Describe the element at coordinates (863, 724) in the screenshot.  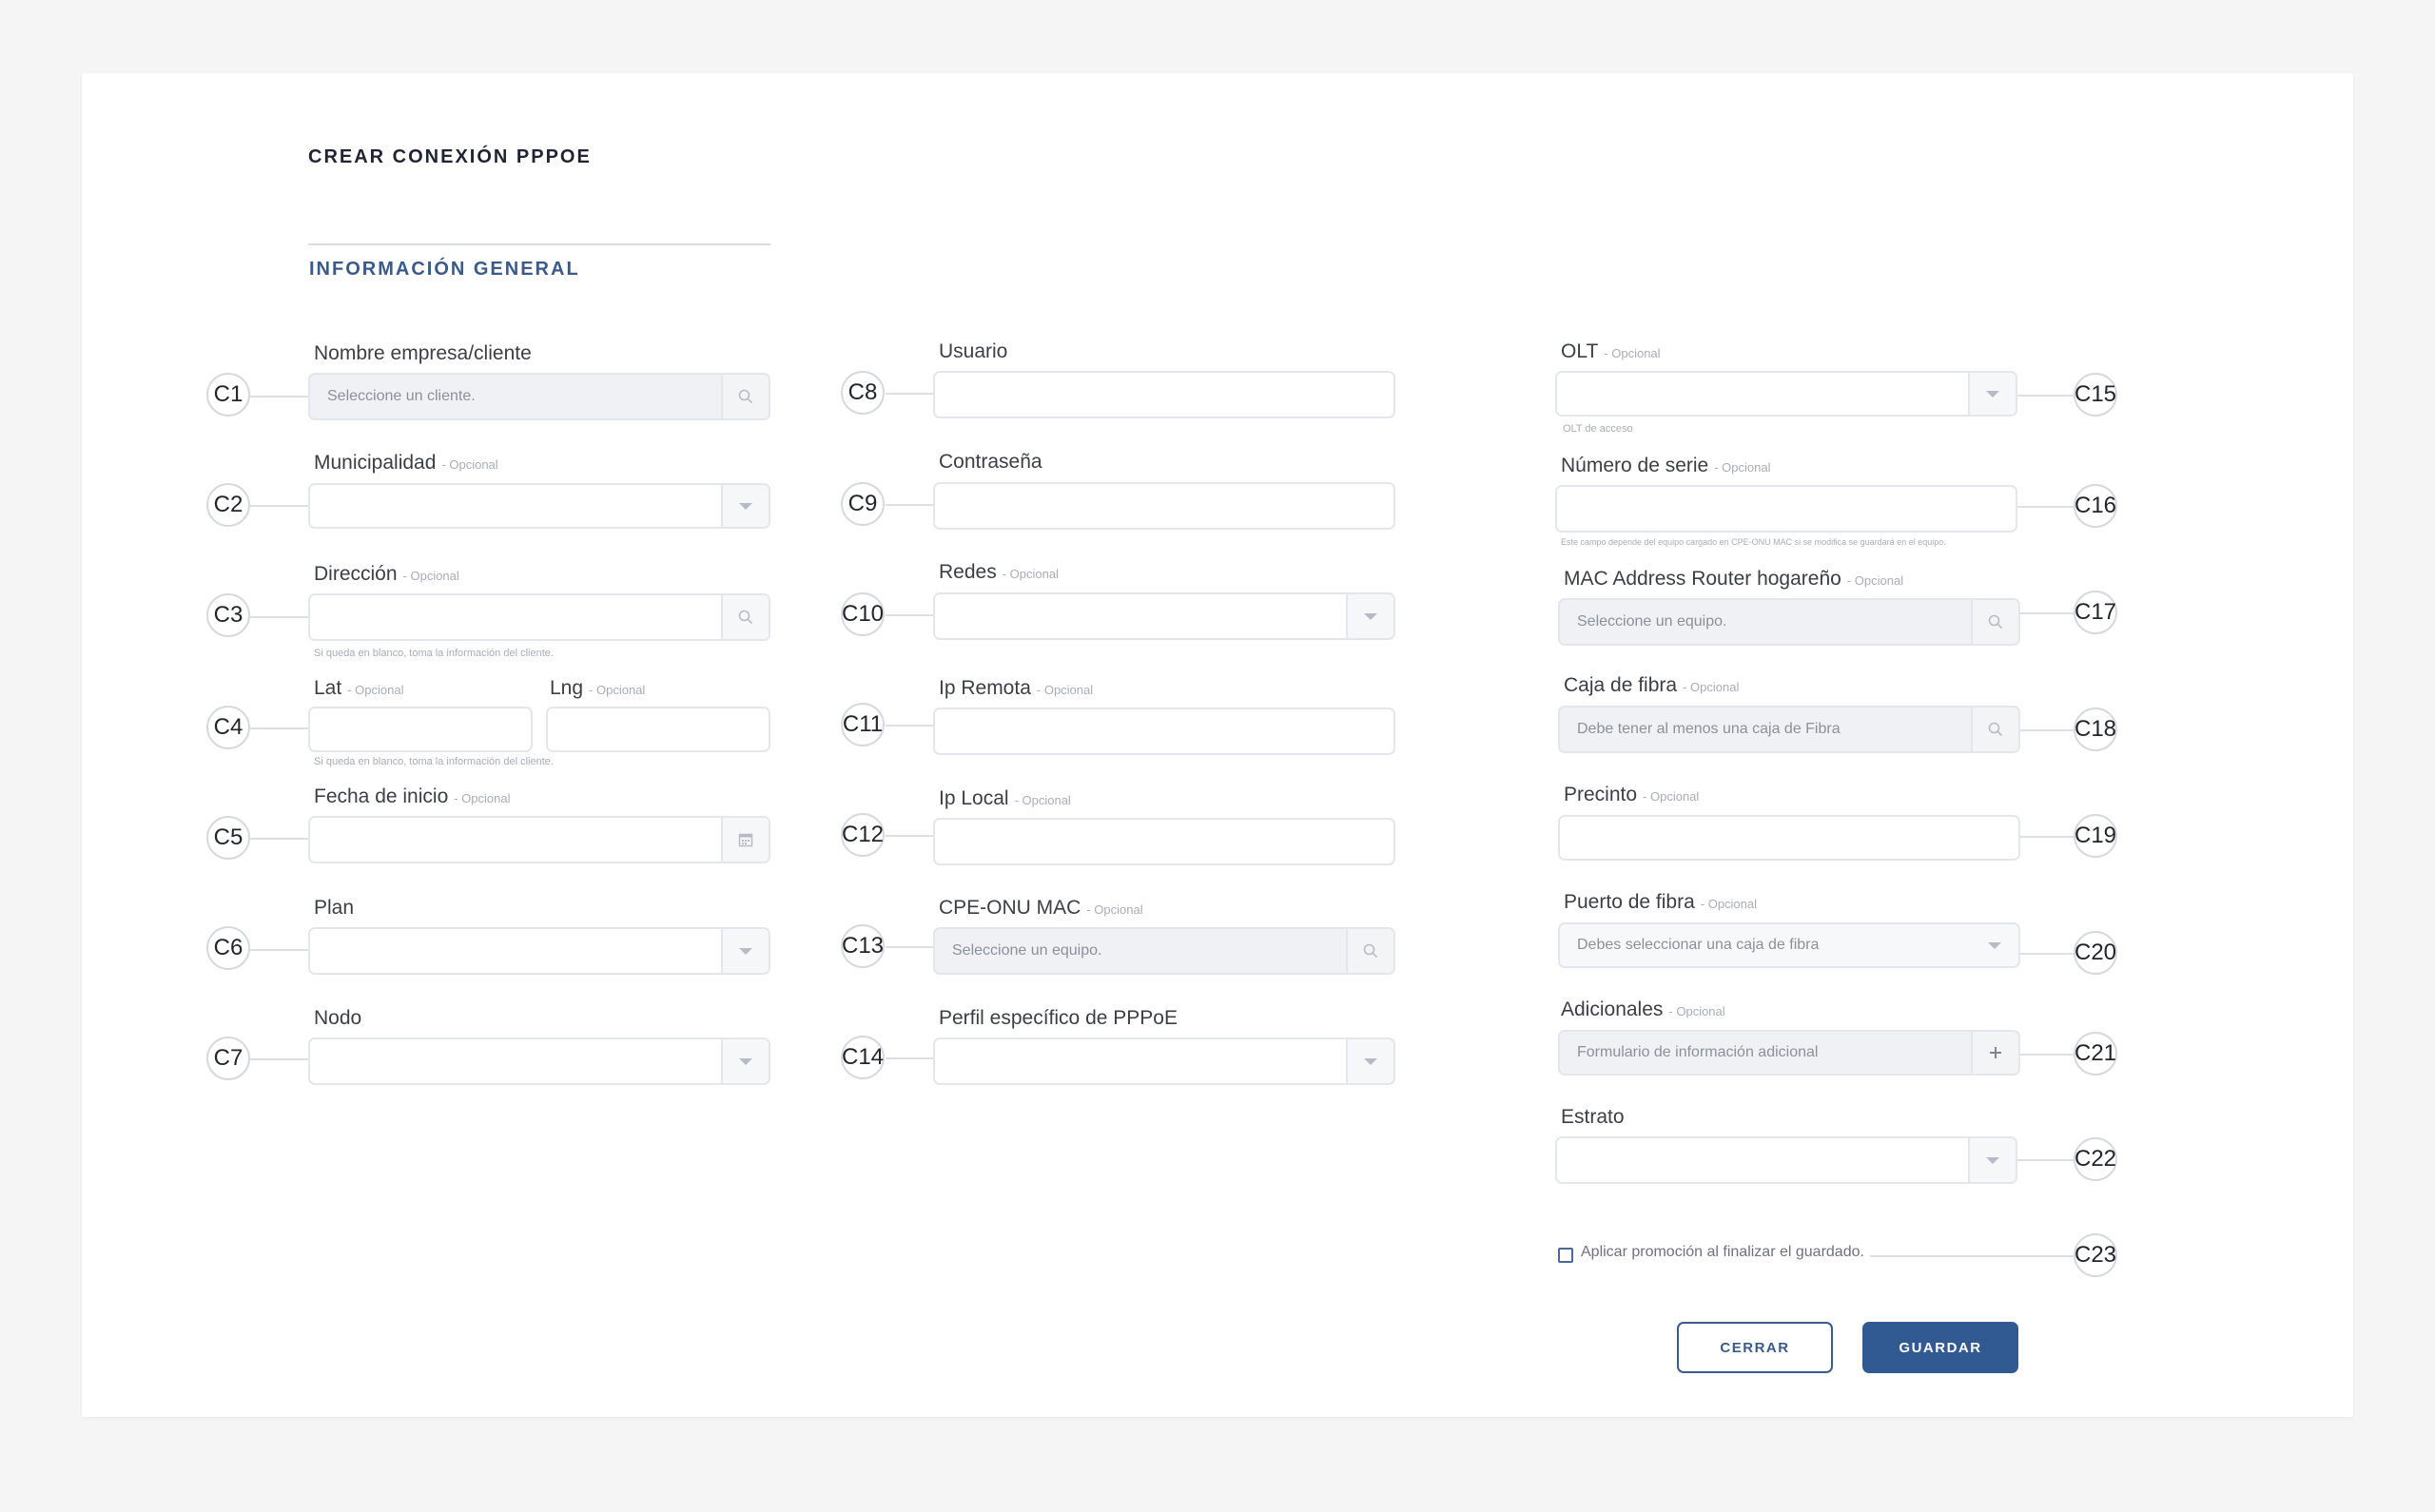
I see `callout-marker: C11` at that location.